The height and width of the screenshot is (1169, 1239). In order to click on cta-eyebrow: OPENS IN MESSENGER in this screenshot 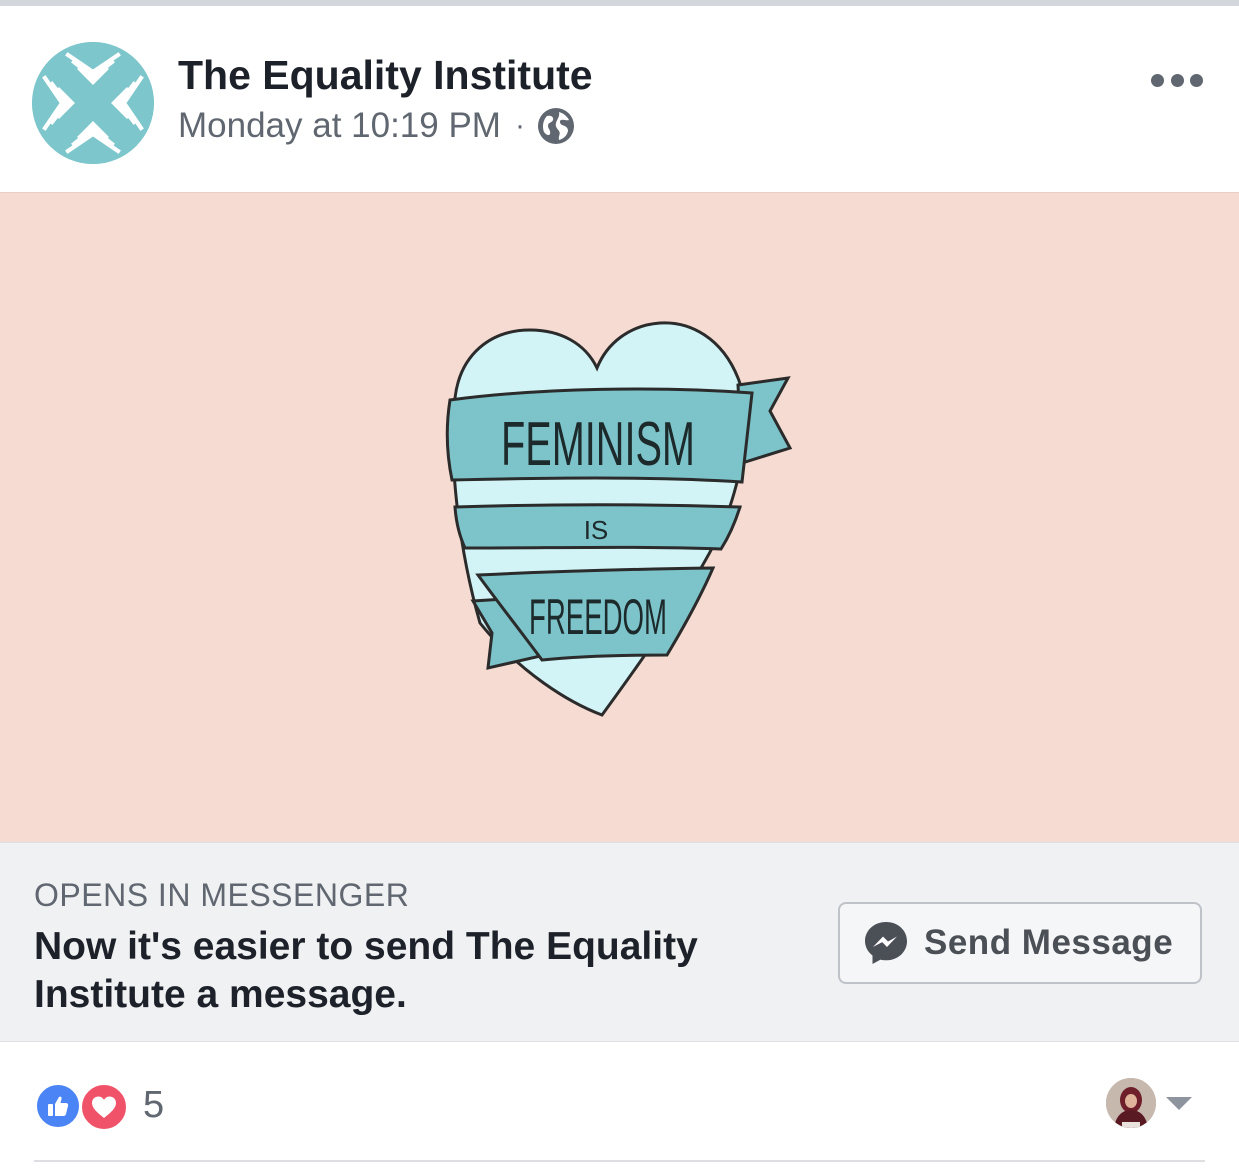, I will do `click(222, 895)`.